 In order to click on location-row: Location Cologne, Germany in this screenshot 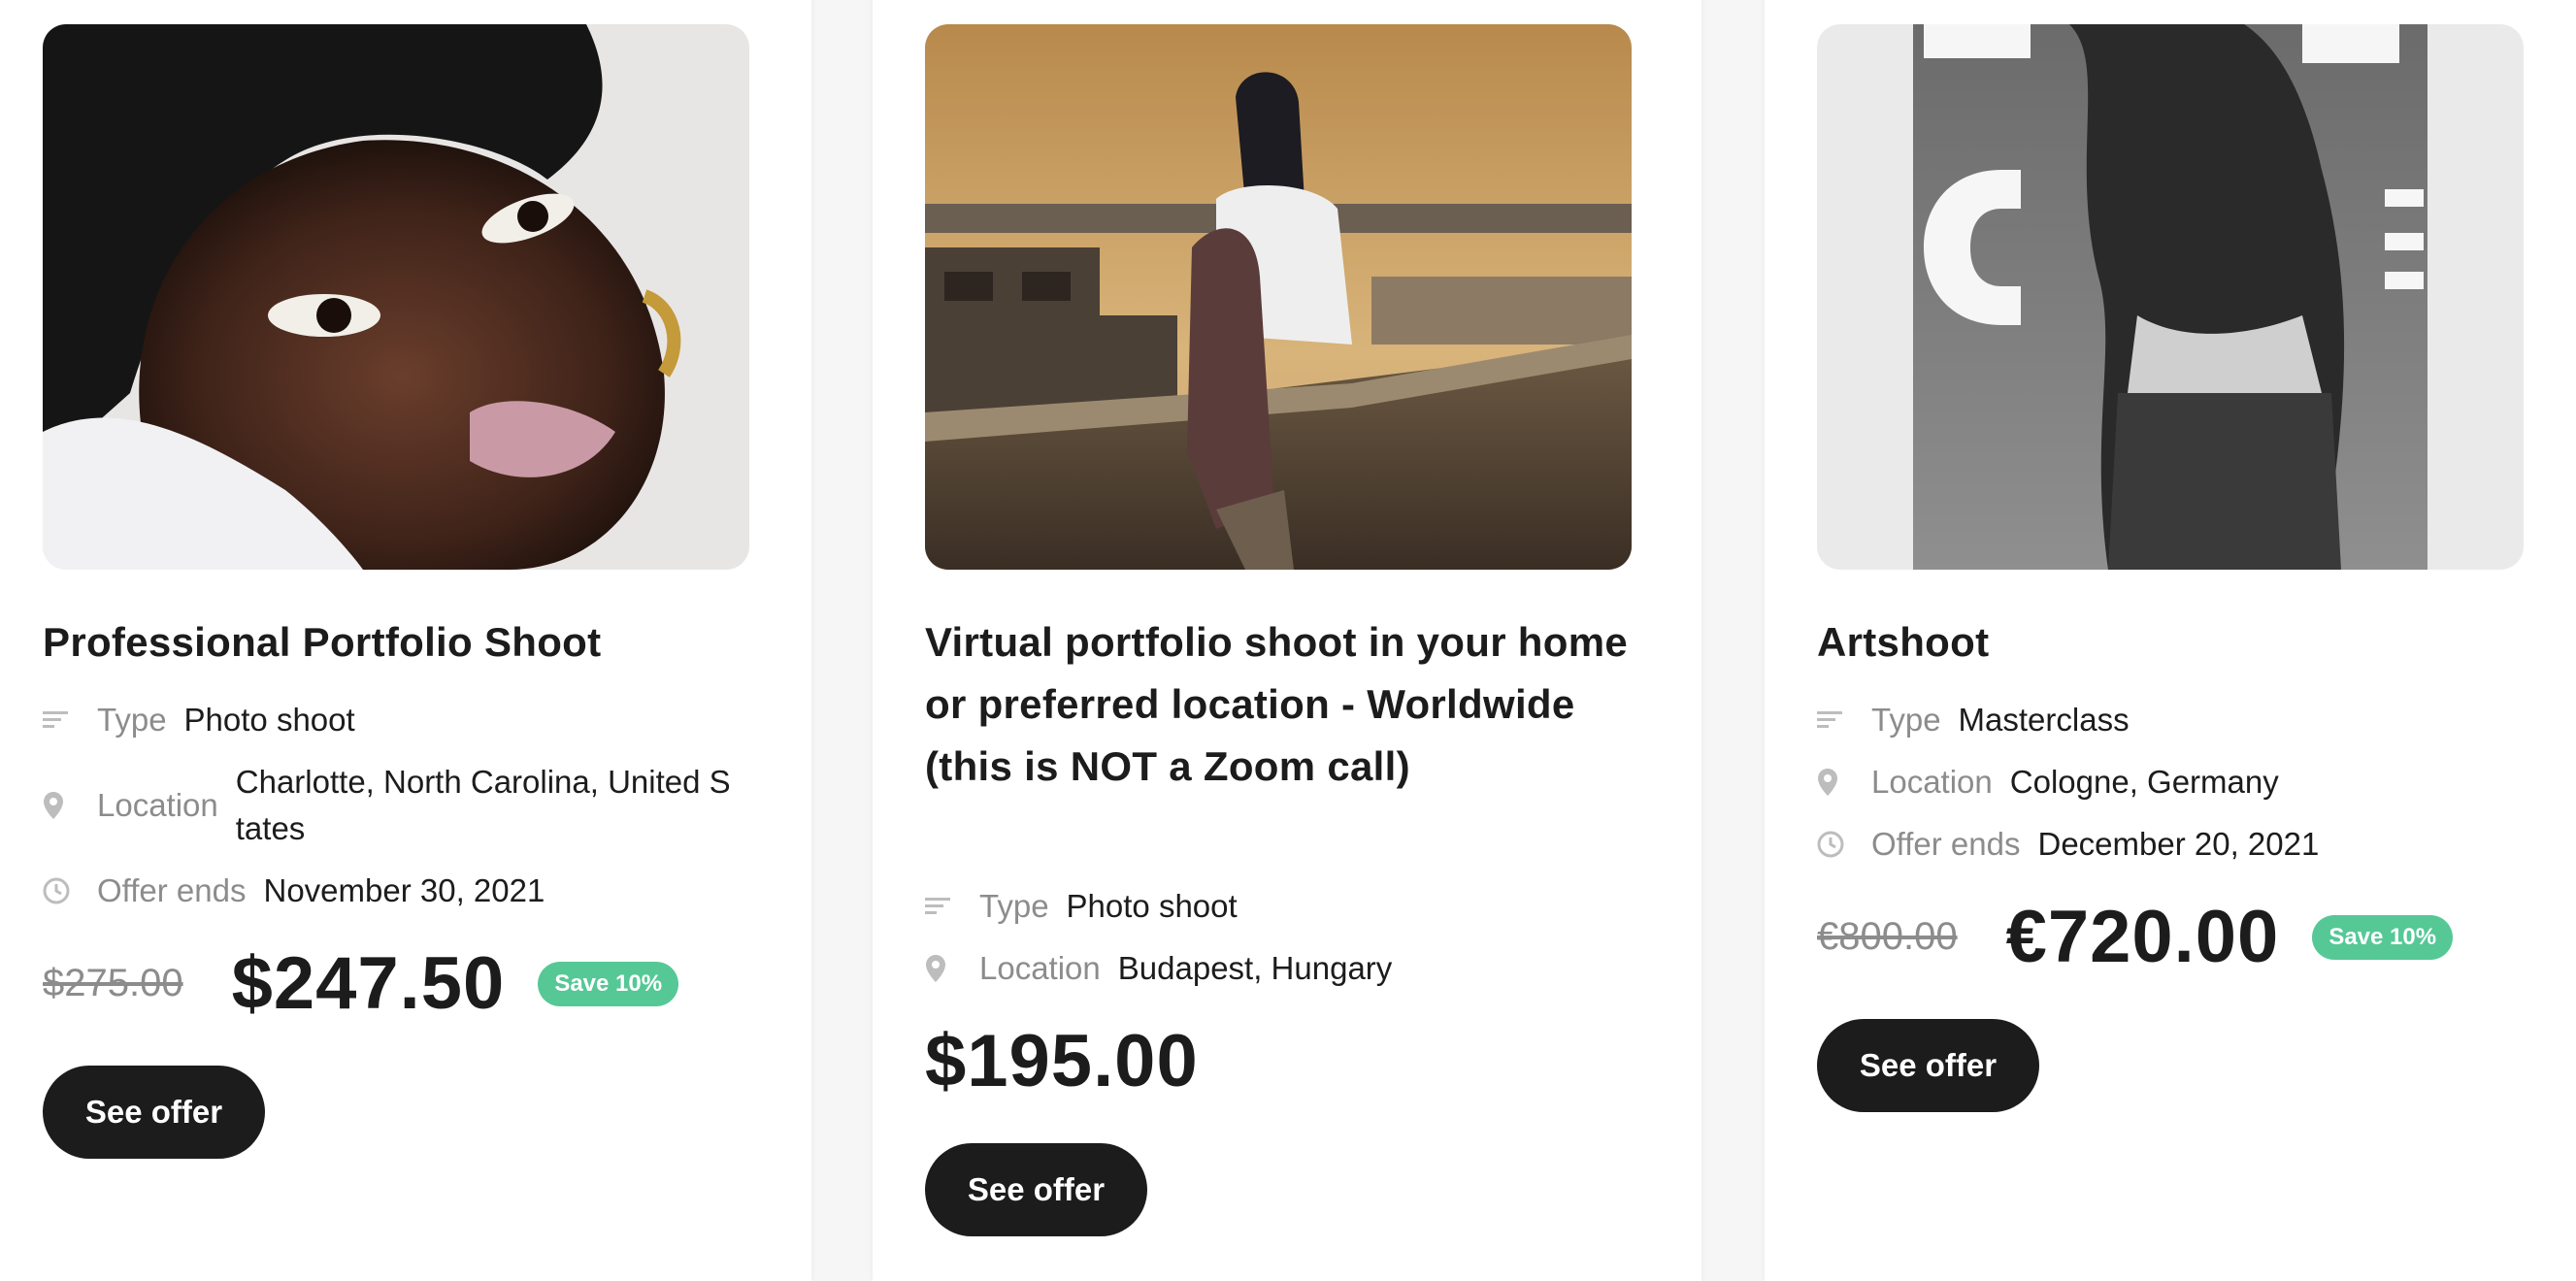, I will do `click(2176, 782)`.